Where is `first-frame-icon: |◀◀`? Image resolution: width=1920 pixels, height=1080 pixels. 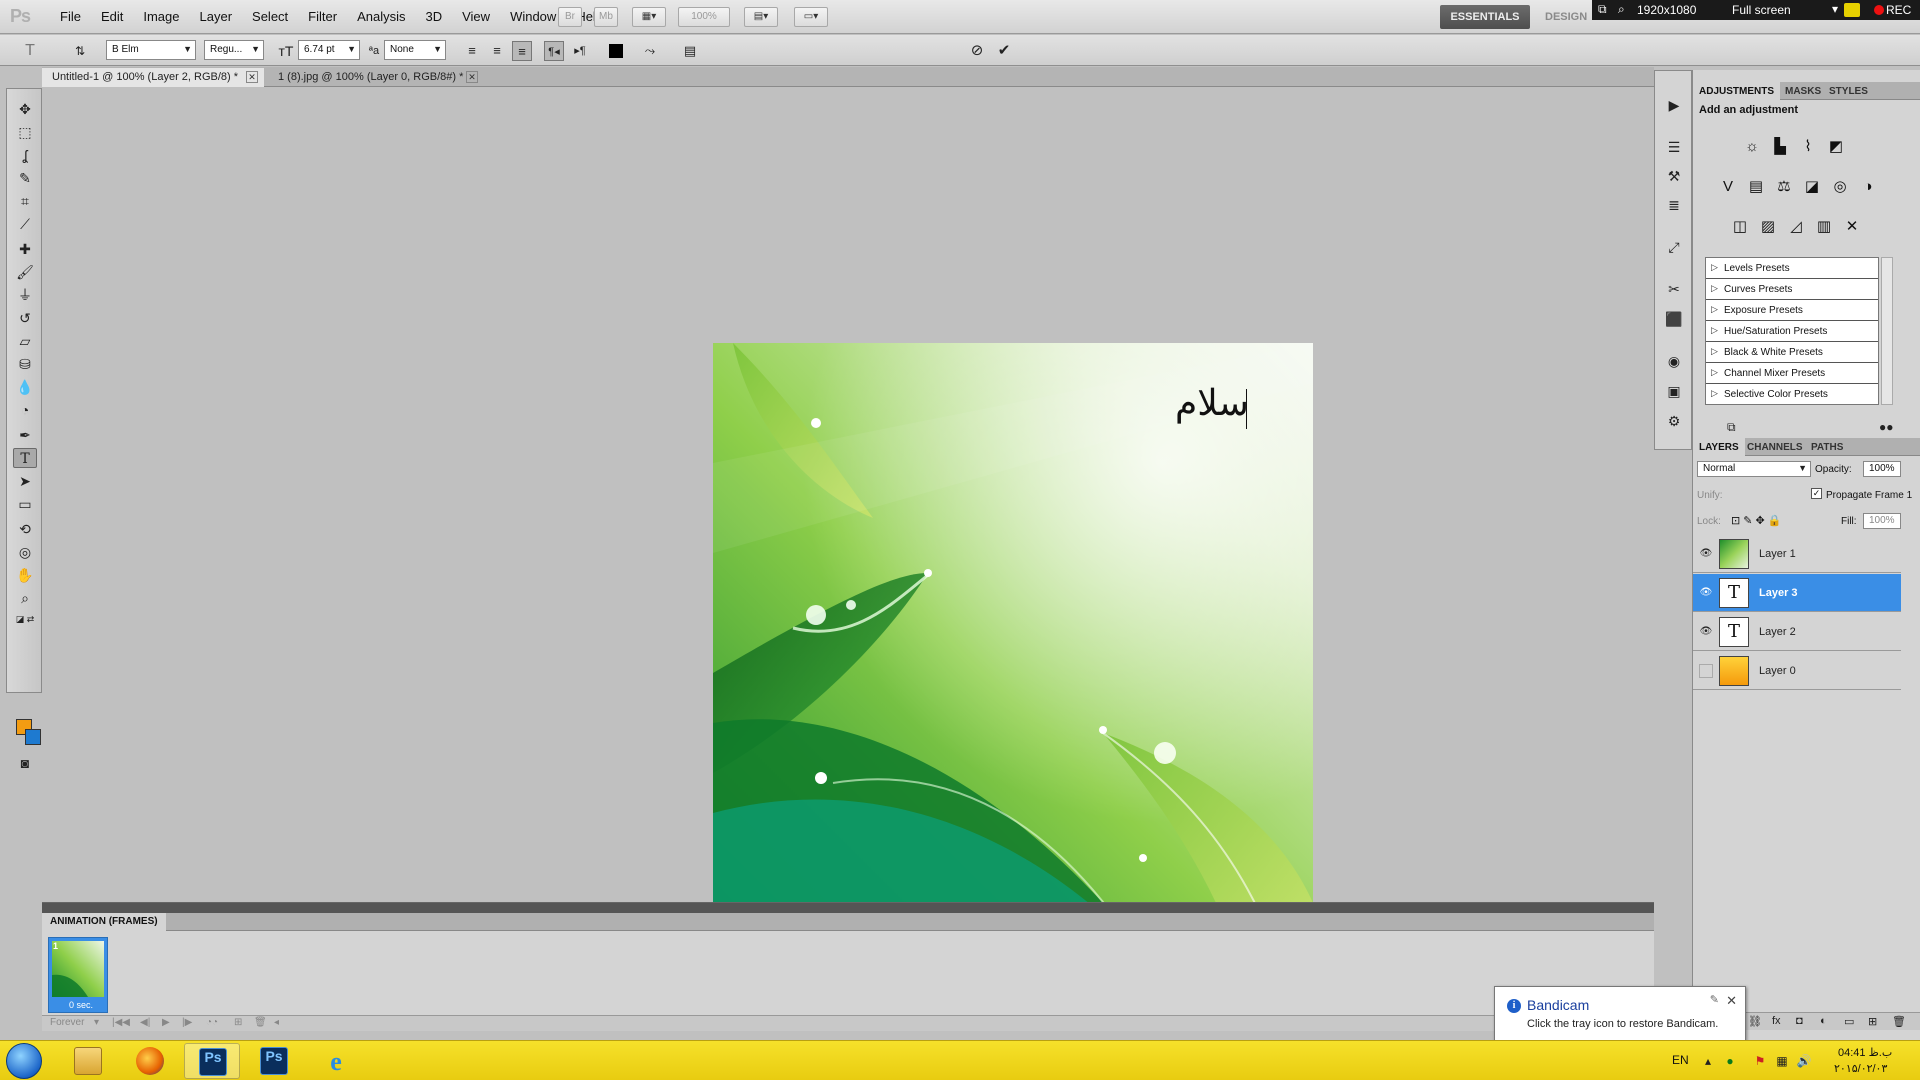 first-frame-icon: |◀◀ is located at coordinates (121, 1022).